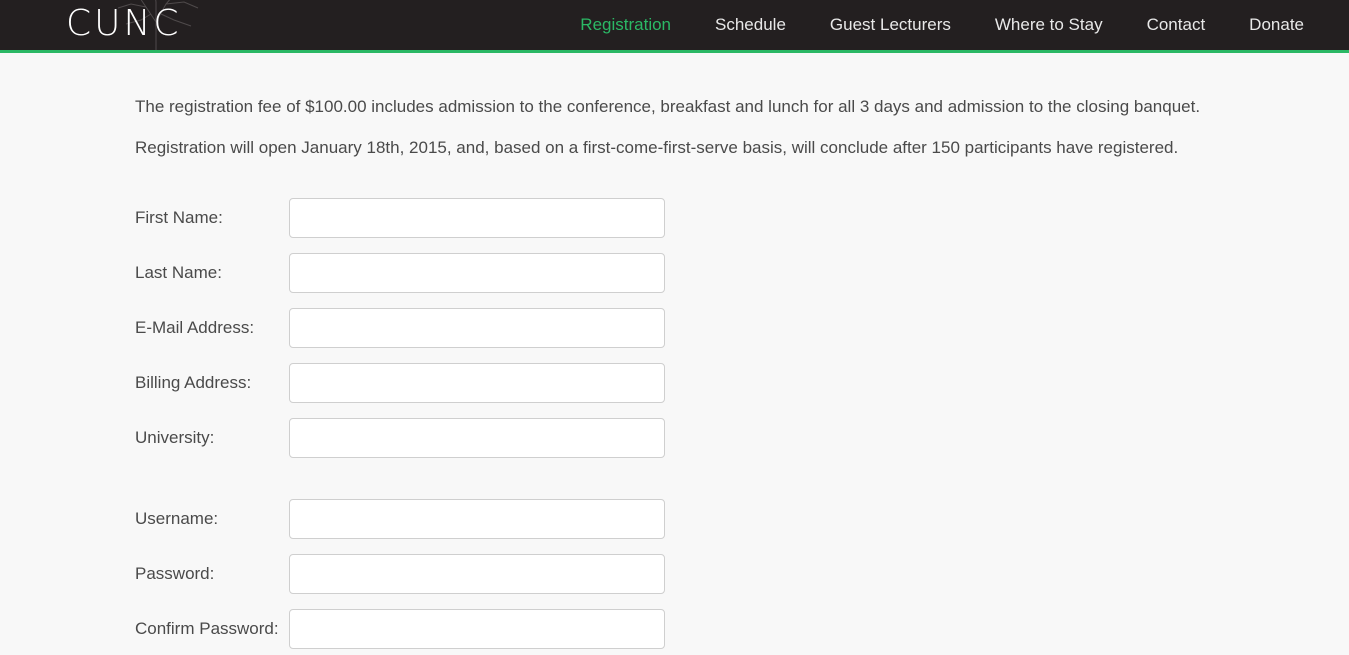 The height and width of the screenshot is (655, 1349). Describe the element at coordinates (175, 573) in the screenshot. I see `password-label: Password:` at that location.